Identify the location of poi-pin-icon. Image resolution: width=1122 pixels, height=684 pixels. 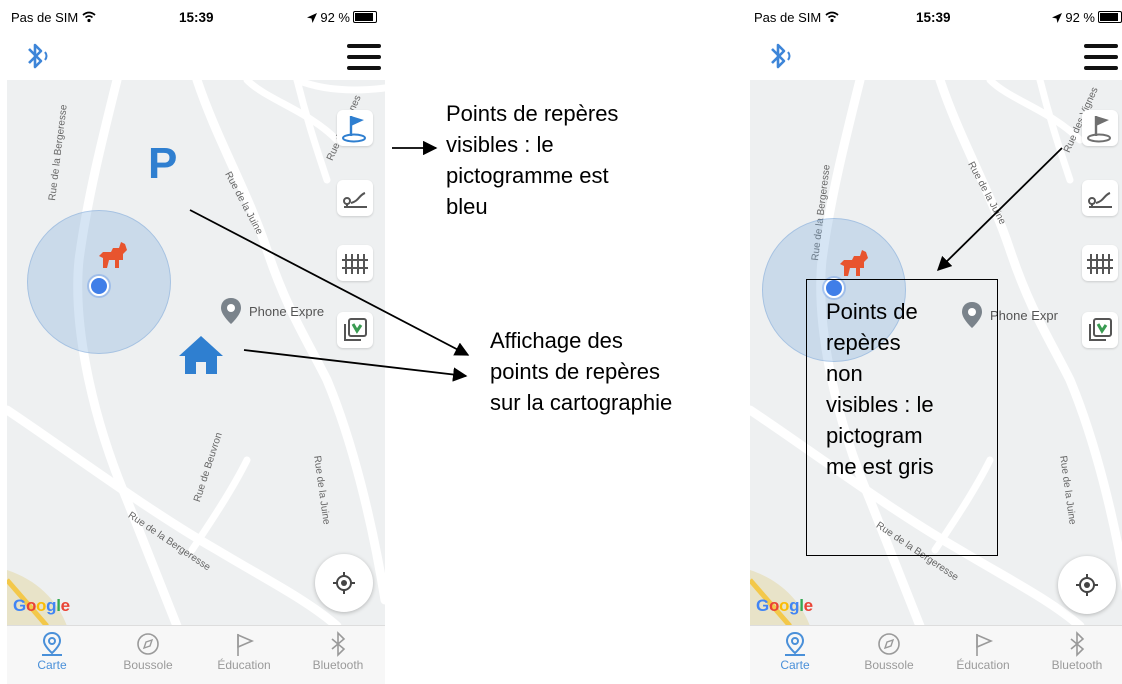
(231, 311).